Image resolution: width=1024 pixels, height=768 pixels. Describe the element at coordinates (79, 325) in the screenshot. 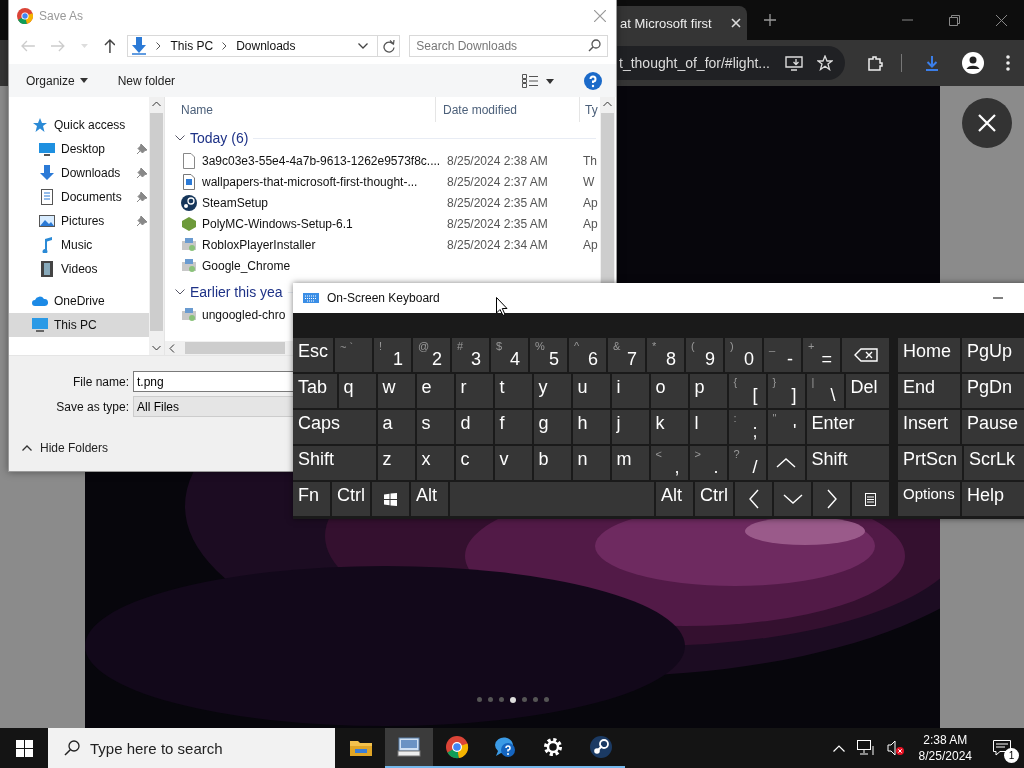

I see `nav-item: This PC` at that location.